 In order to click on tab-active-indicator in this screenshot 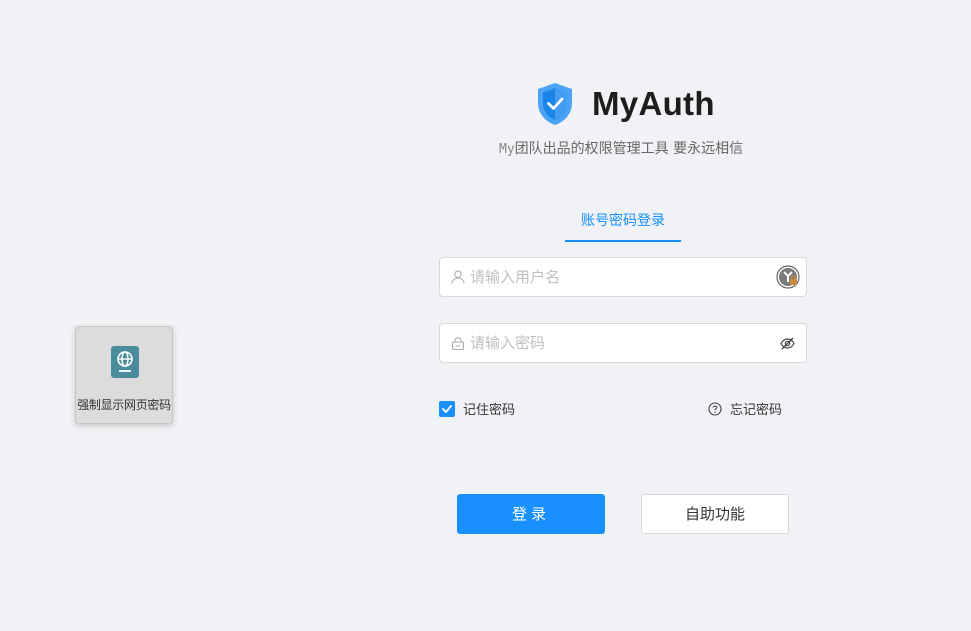, I will do `click(623, 241)`.